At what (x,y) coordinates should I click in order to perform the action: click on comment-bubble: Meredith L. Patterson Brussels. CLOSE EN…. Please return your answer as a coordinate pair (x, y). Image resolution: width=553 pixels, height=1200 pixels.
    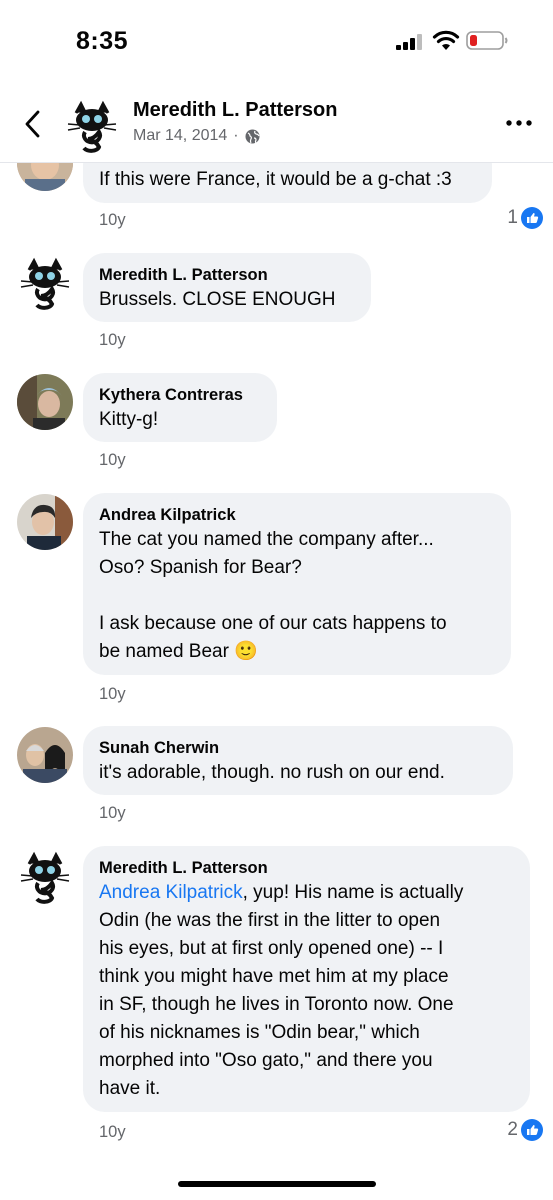
    Looking at the image, I should click on (227, 287).